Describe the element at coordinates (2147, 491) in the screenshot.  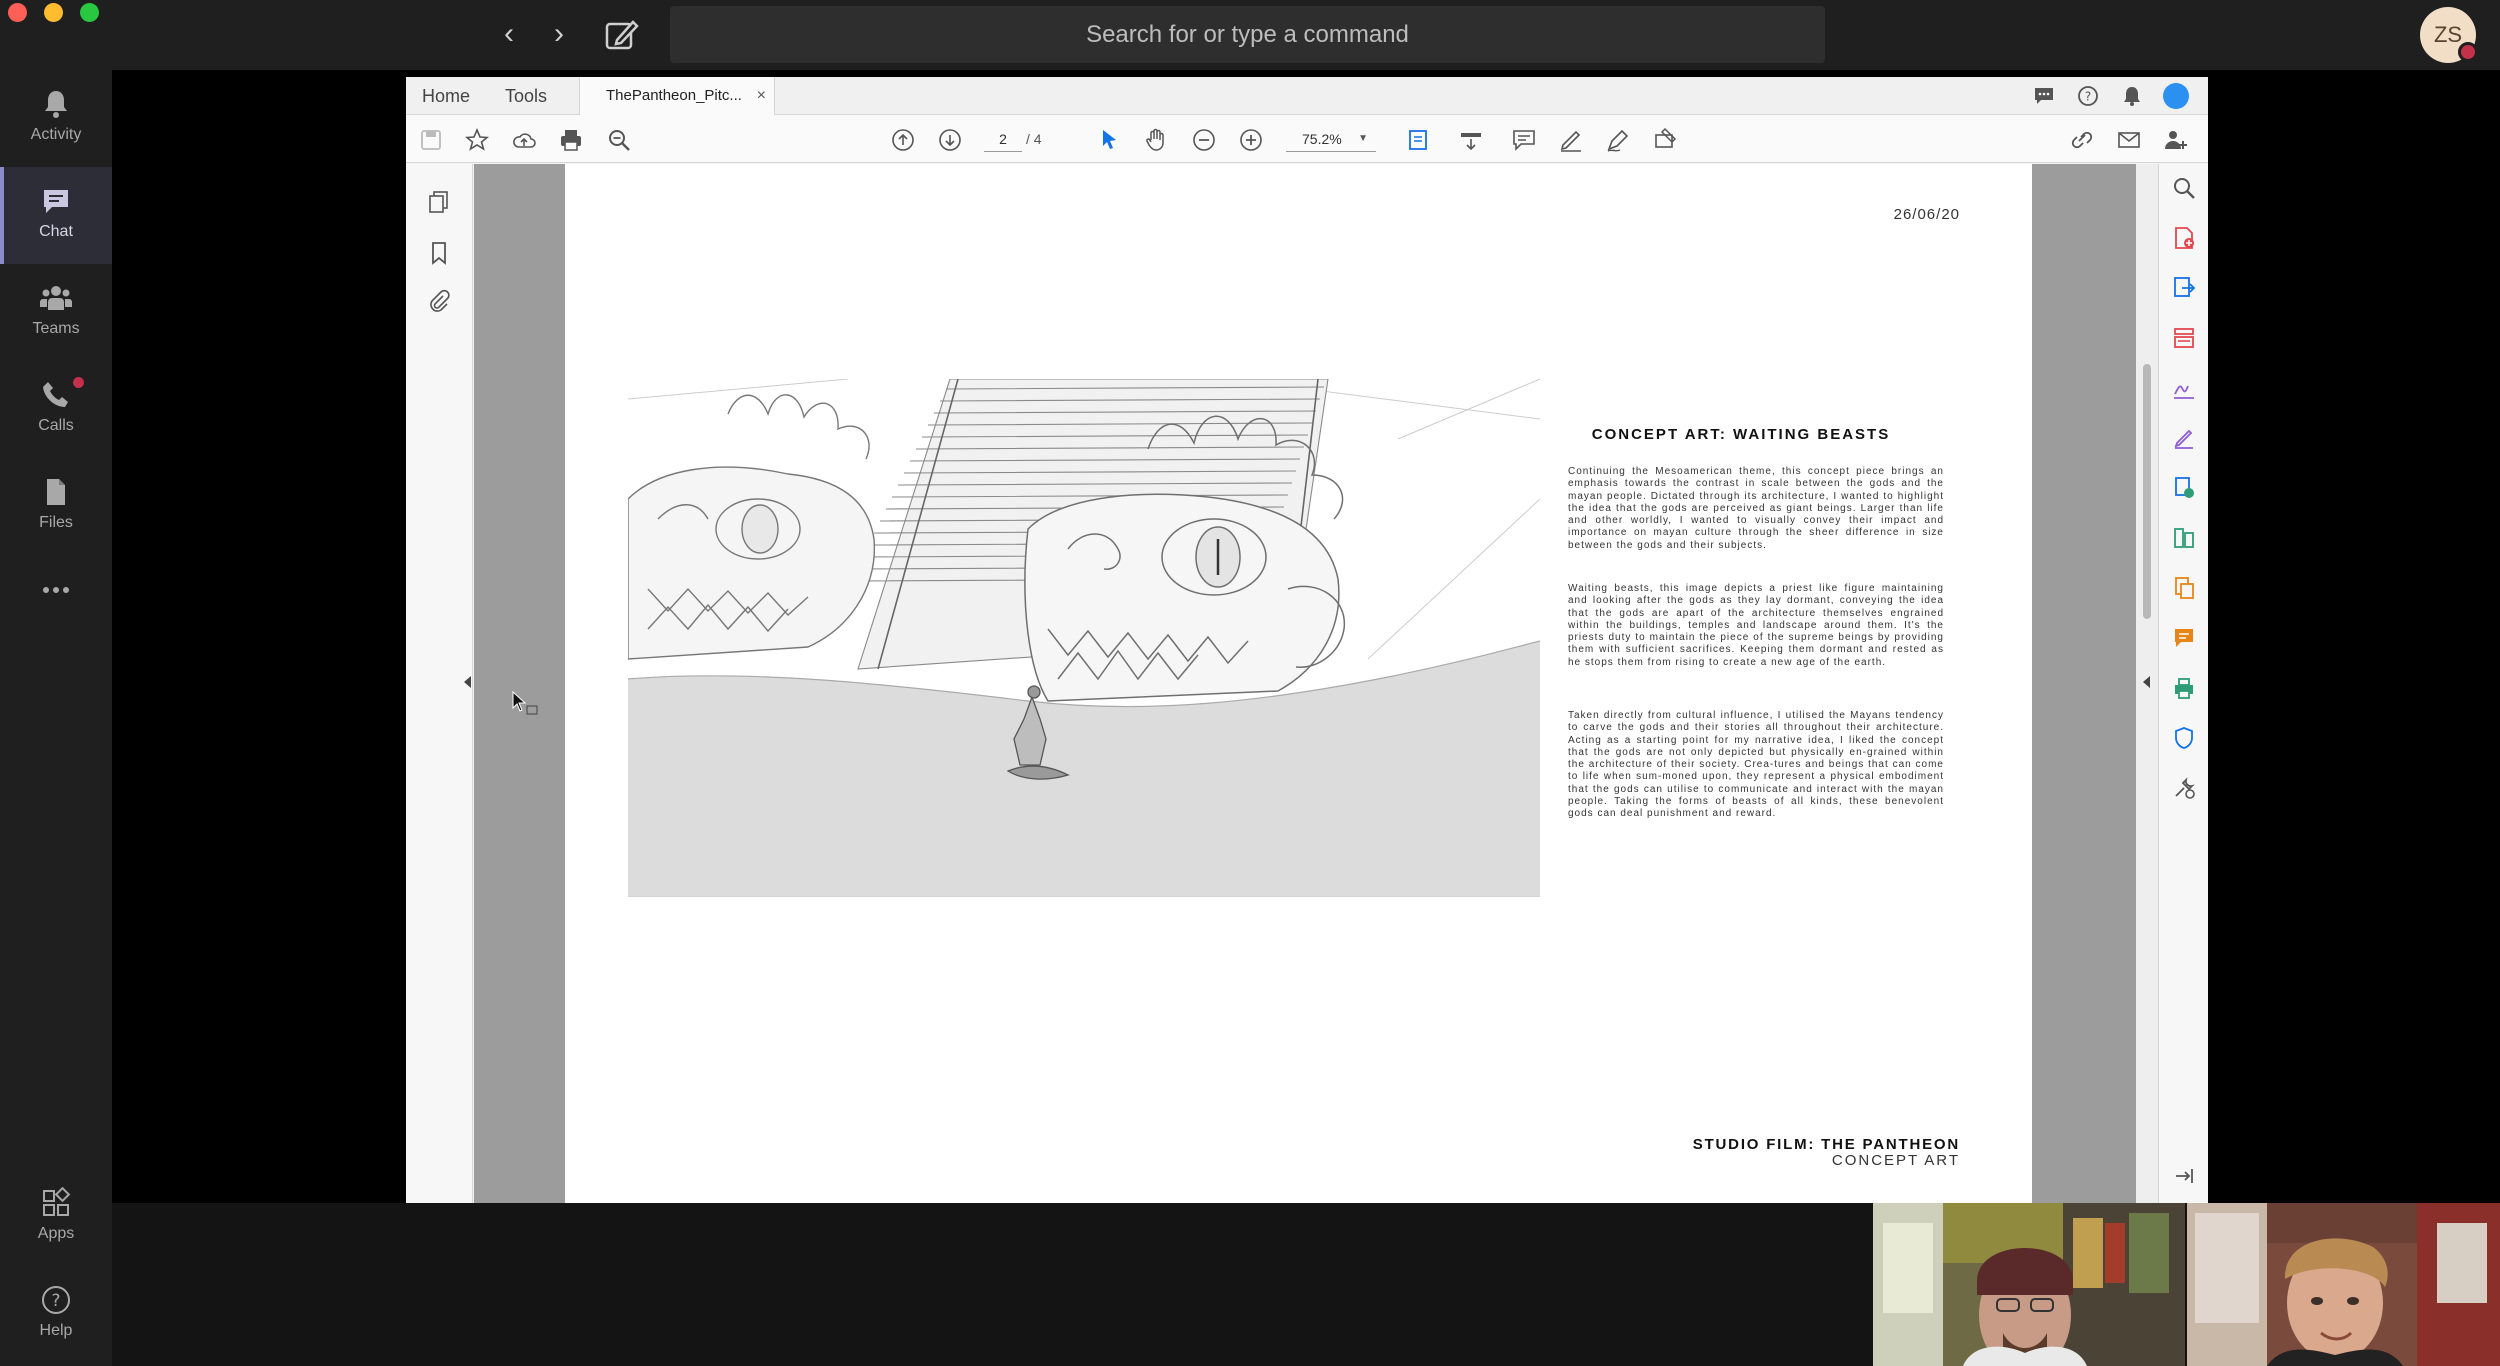
I see `scrollbar-thumb` at that location.